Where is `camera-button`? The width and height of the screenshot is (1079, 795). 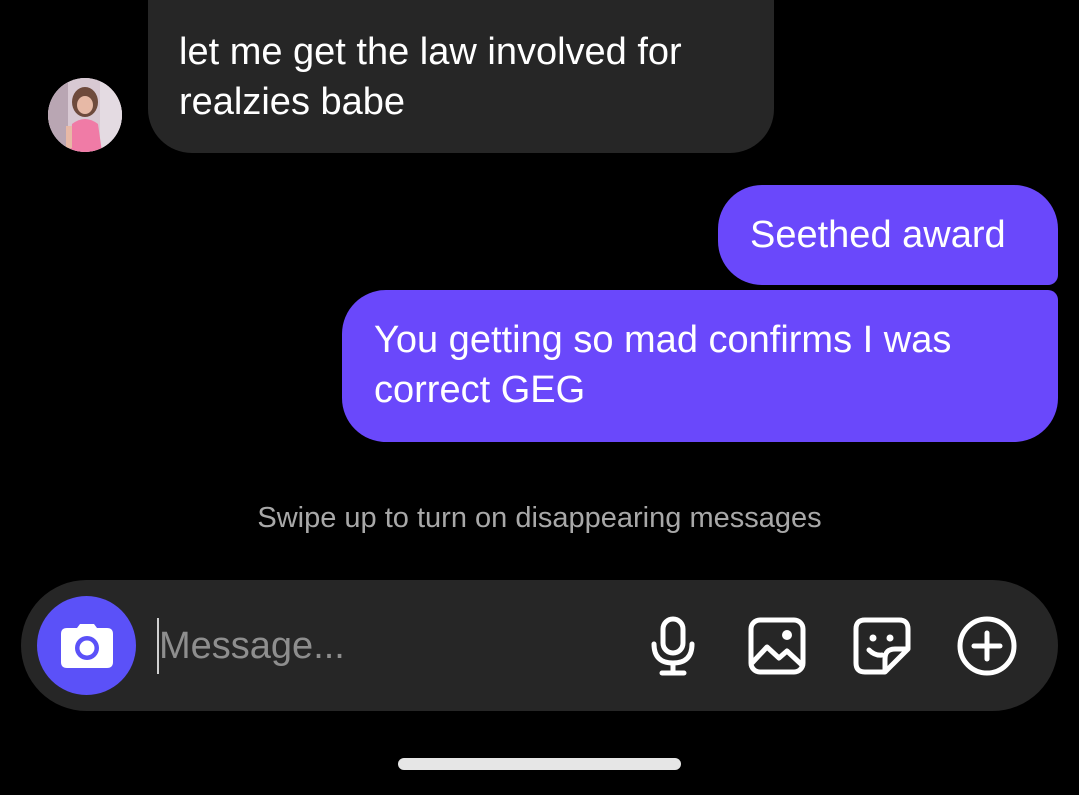
camera-button is located at coordinates (86, 645).